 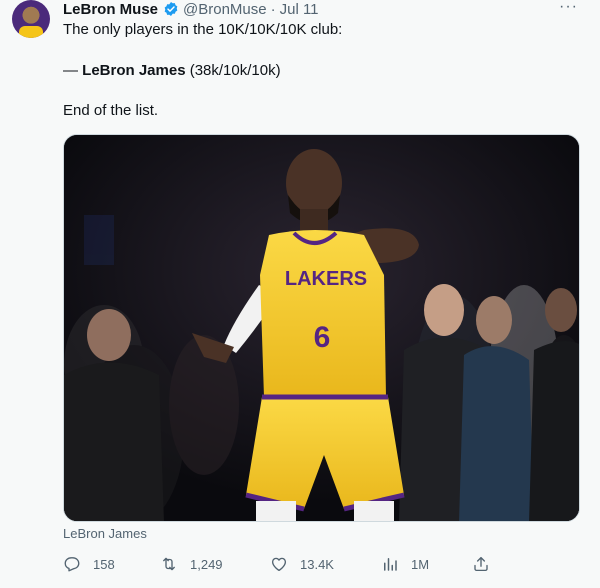 What do you see at coordinates (481, 564) in the screenshot?
I see `share-icon` at bounding box center [481, 564].